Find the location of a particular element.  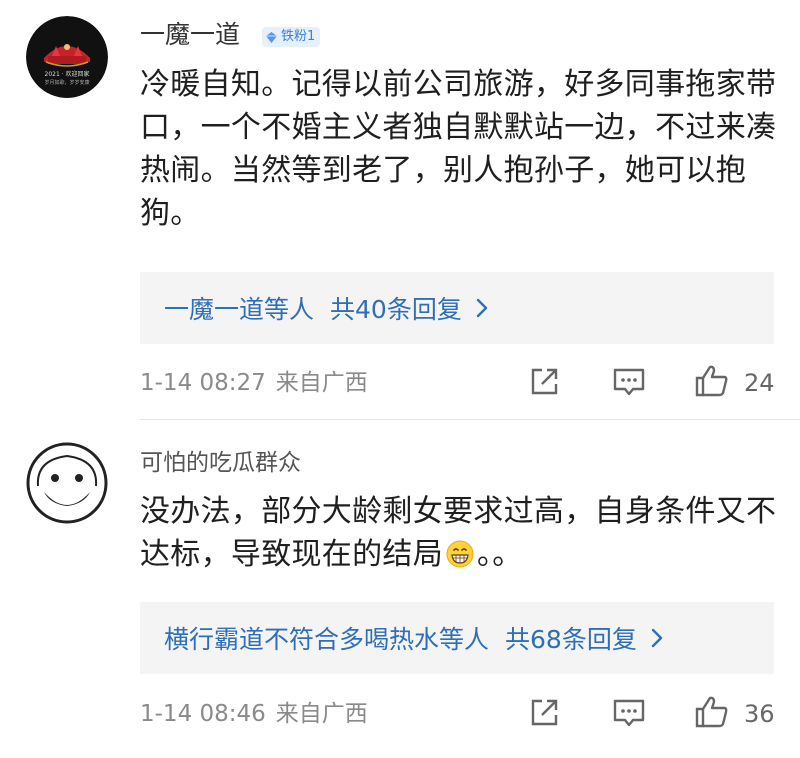

badge-label: 铁粉1 is located at coordinates (298, 36).